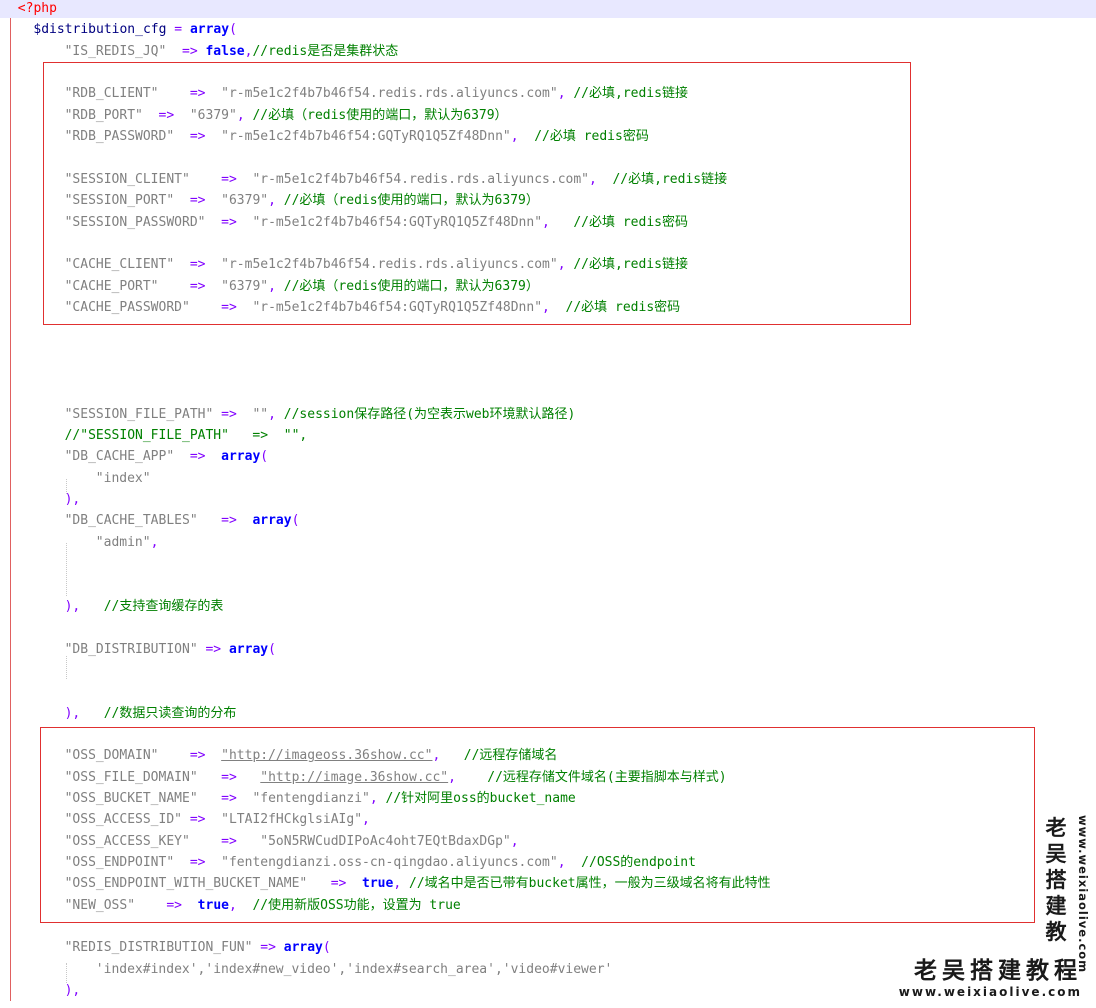 The width and height of the screenshot is (1096, 1008). I want to click on code-token: "SESSION_FILE_PATH", so click(139, 414).